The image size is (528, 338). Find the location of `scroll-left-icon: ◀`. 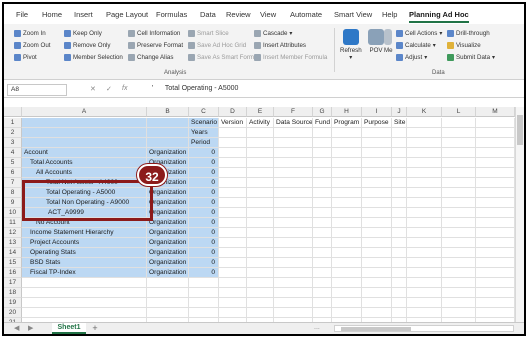

scroll-left-icon: ◀ is located at coordinates (16, 328).